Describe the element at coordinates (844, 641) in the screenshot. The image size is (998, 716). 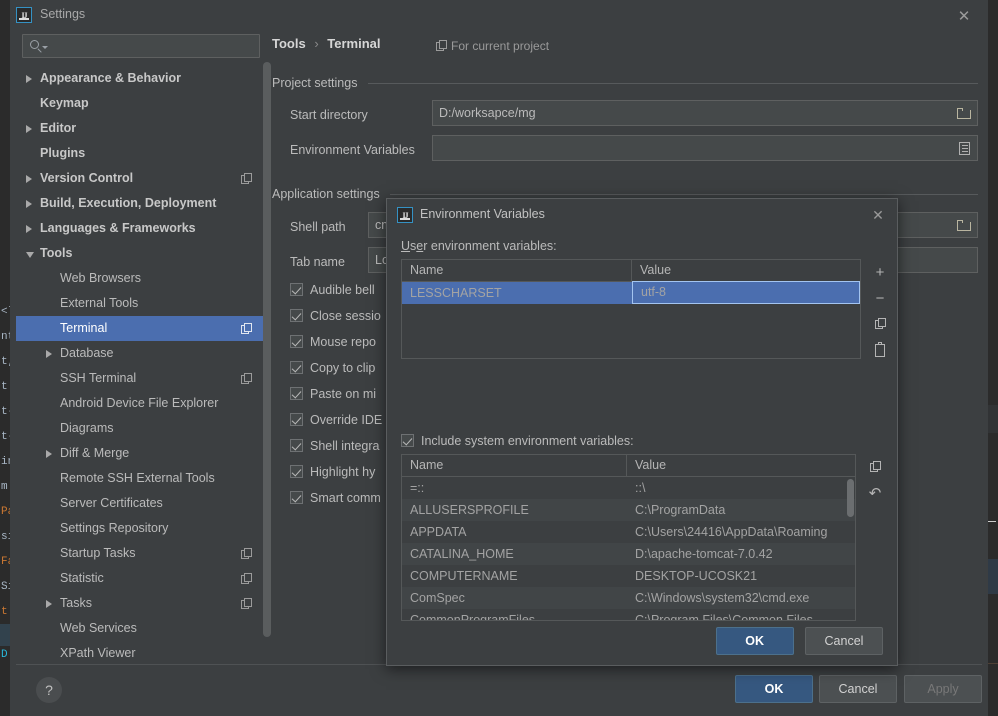
I see `dialog-cancel-button: Cancel` at that location.